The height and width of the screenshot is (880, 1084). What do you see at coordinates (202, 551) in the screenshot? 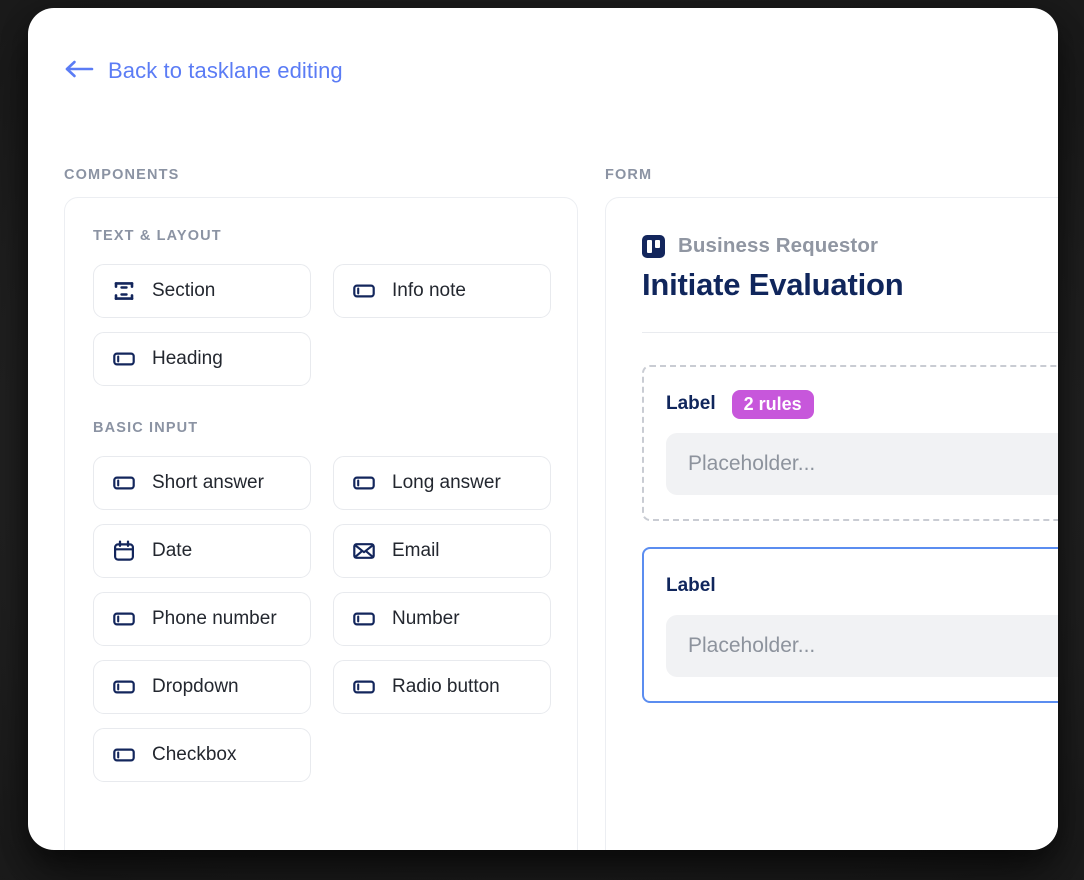
I see `component-date: Date` at bounding box center [202, 551].